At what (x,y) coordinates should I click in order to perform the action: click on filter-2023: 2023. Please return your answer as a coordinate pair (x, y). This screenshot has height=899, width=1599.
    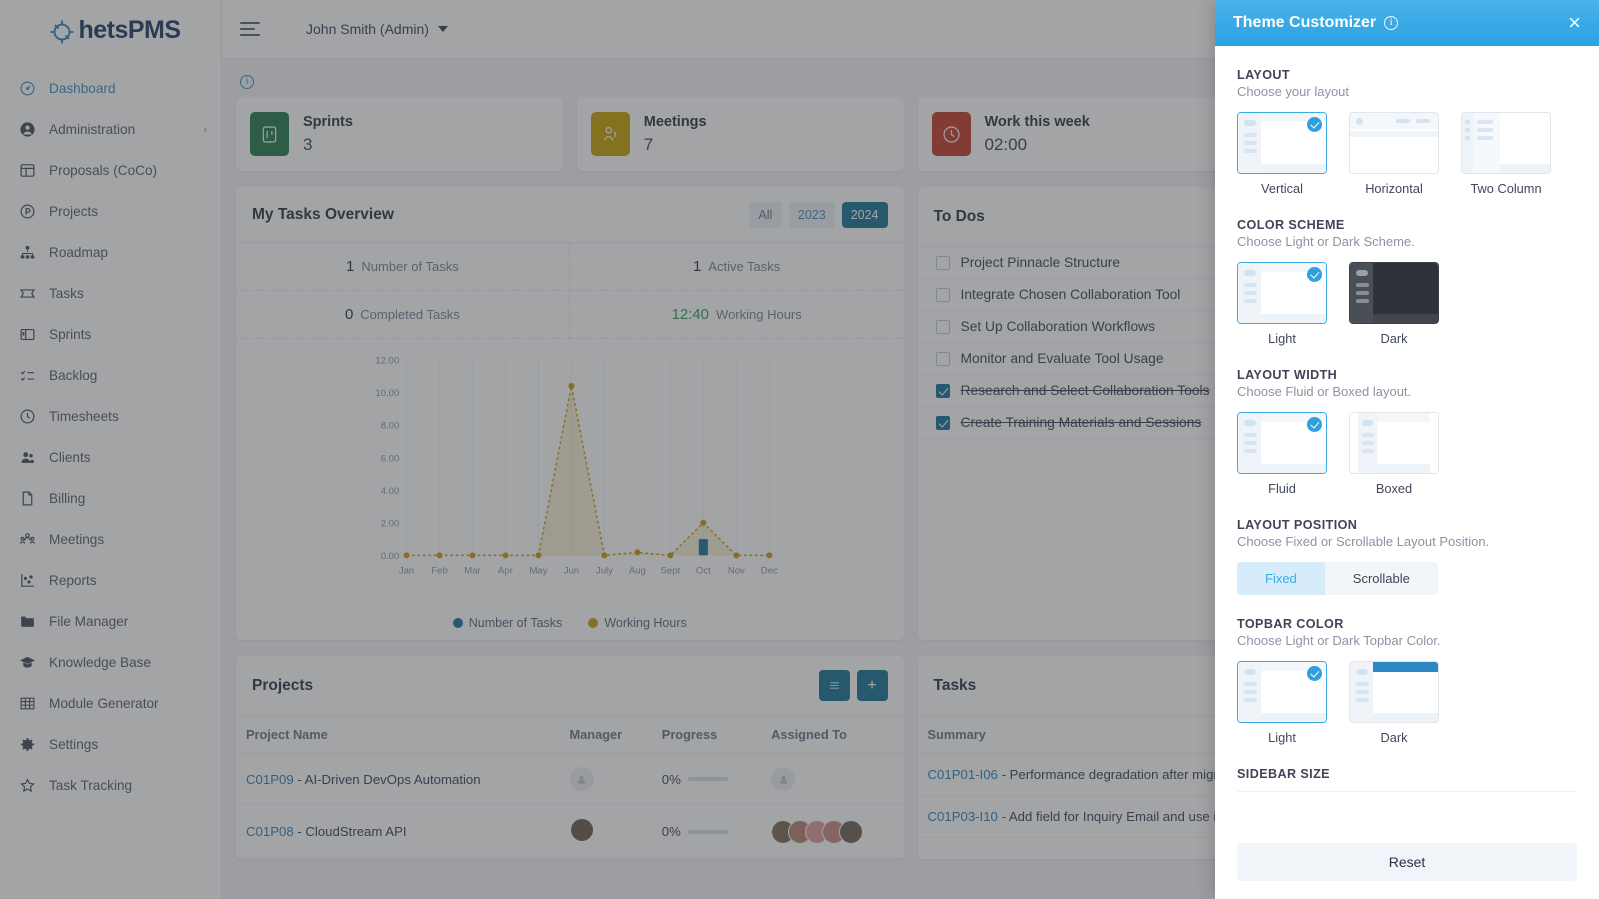
    Looking at the image, I should click on (811, 214).